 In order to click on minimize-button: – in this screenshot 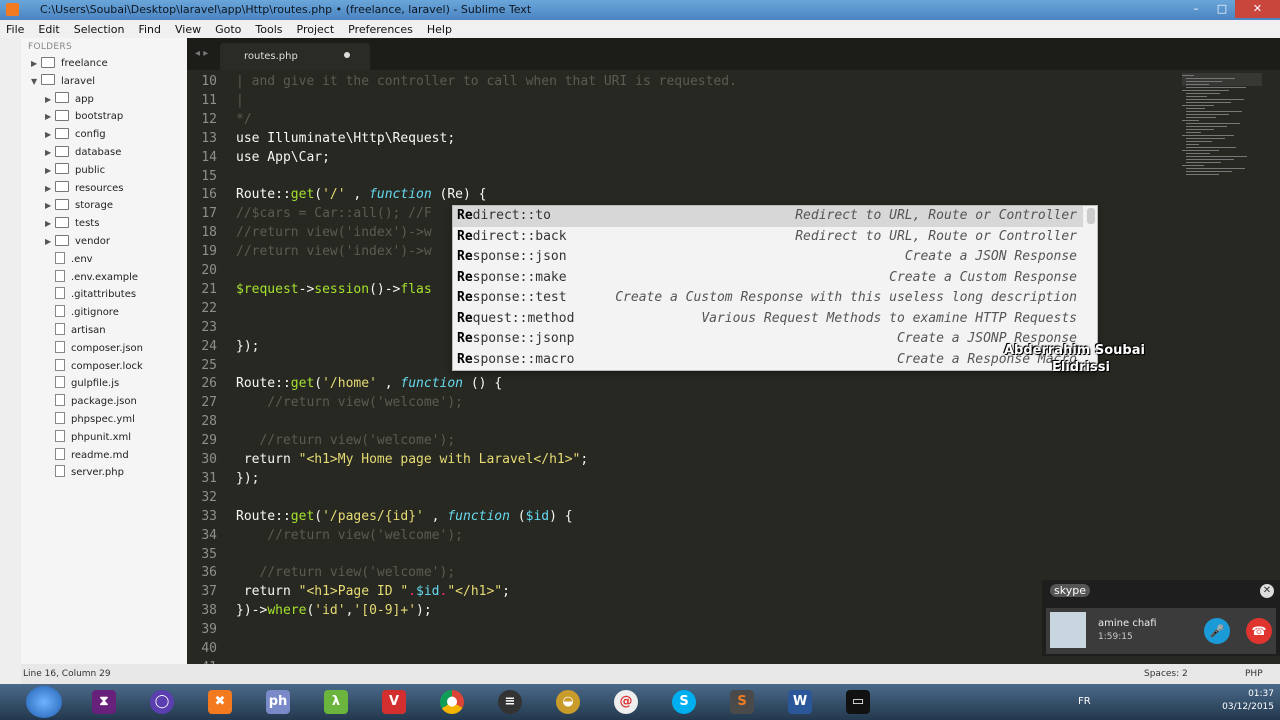, I will do `click(1196, 9)`.